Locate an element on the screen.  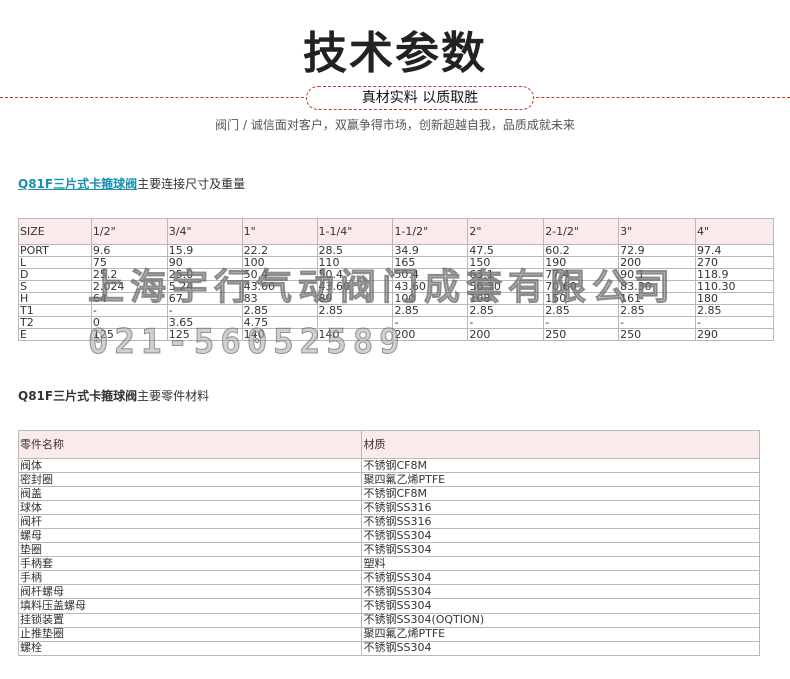
dimensions-cell: 110 is located at coordinates (355, 262).